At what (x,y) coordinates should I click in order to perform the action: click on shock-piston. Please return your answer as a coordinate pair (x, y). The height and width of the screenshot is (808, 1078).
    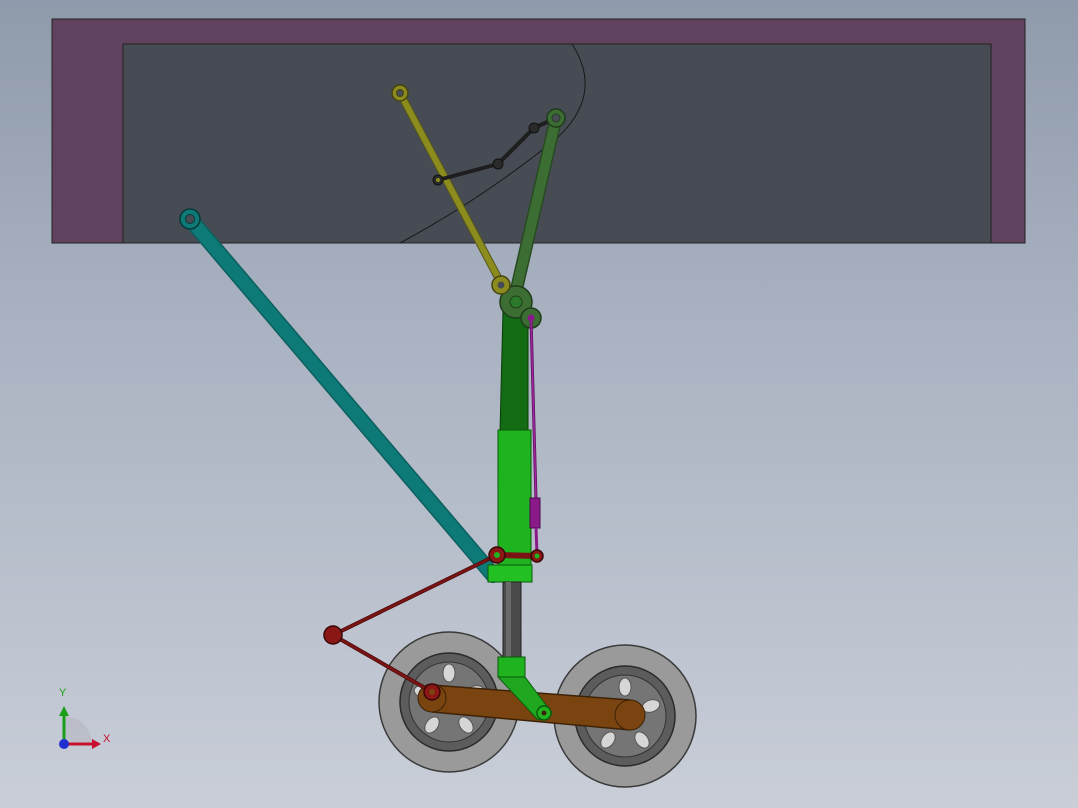
    Looking at the image, I should click on (512, 621).